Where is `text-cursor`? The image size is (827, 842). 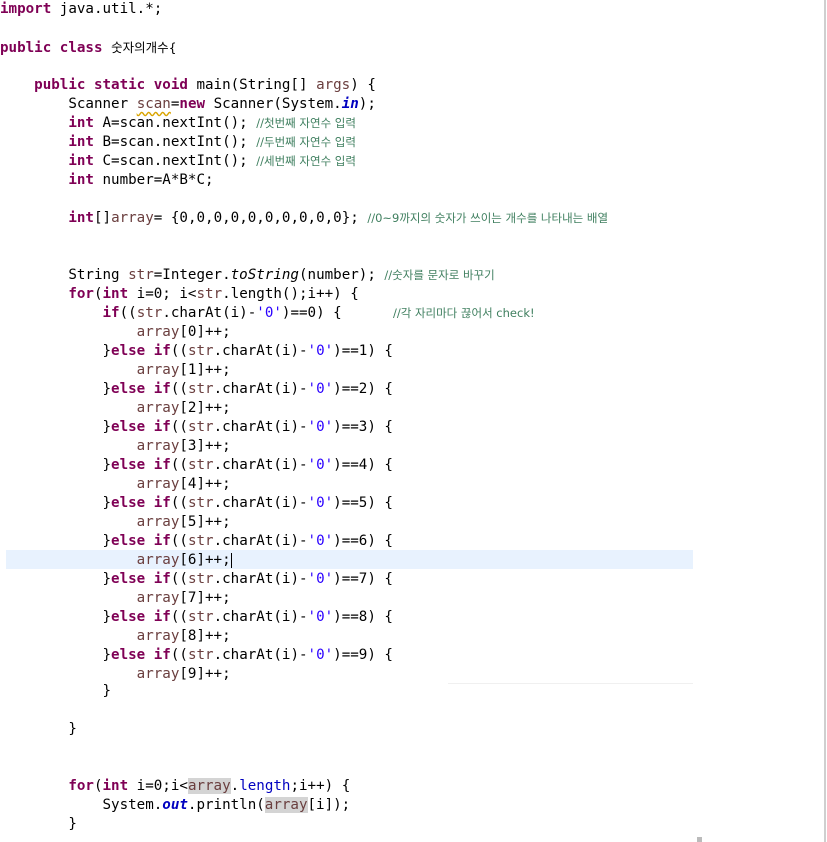 text-cursor is located at coordinates (231, 560).